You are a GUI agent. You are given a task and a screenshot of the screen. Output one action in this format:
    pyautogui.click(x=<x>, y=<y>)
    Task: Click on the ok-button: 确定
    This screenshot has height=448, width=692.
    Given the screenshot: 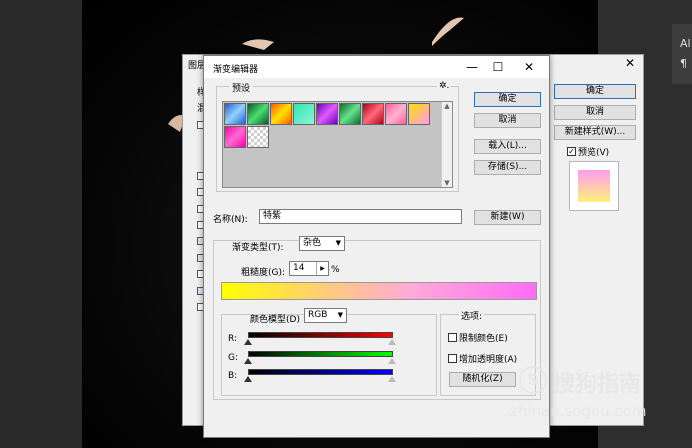 What is the action you would take?
    pyautogui.click(x=507, y=99)
    